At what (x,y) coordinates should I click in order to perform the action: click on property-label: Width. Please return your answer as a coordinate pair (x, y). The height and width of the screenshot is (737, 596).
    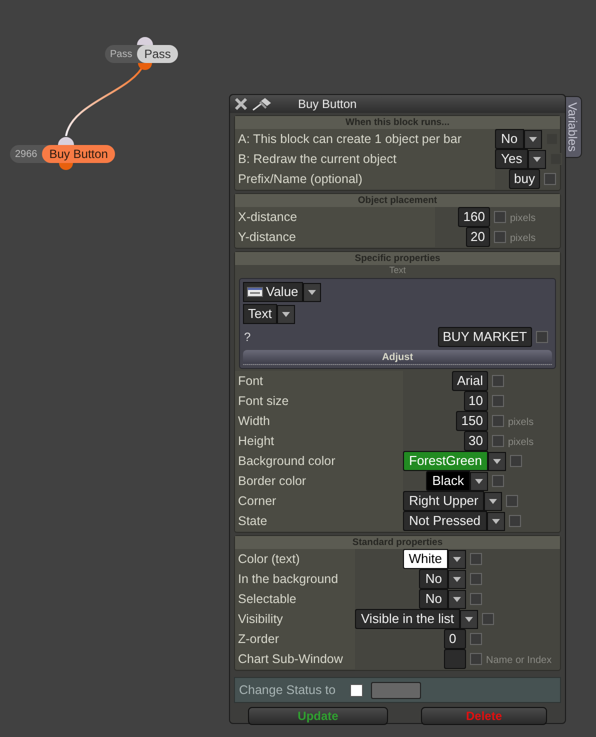
    Looking at the image, I should click on (319, 421).